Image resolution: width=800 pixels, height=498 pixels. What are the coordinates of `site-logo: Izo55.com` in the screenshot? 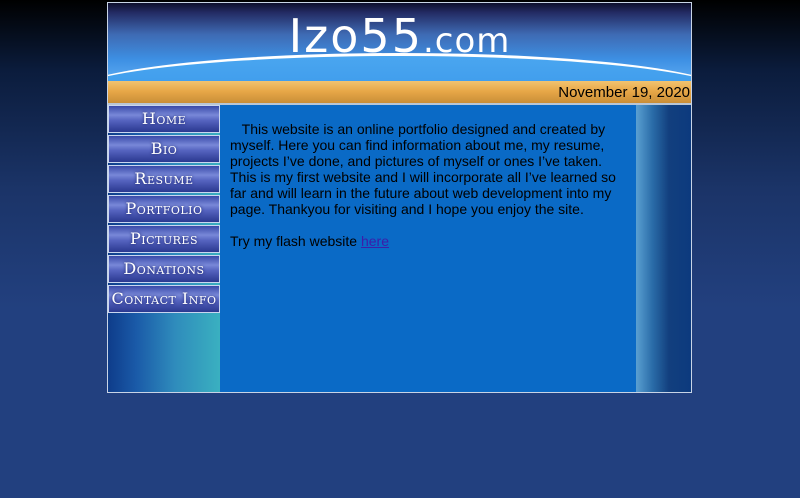 It's located at (399, 36).